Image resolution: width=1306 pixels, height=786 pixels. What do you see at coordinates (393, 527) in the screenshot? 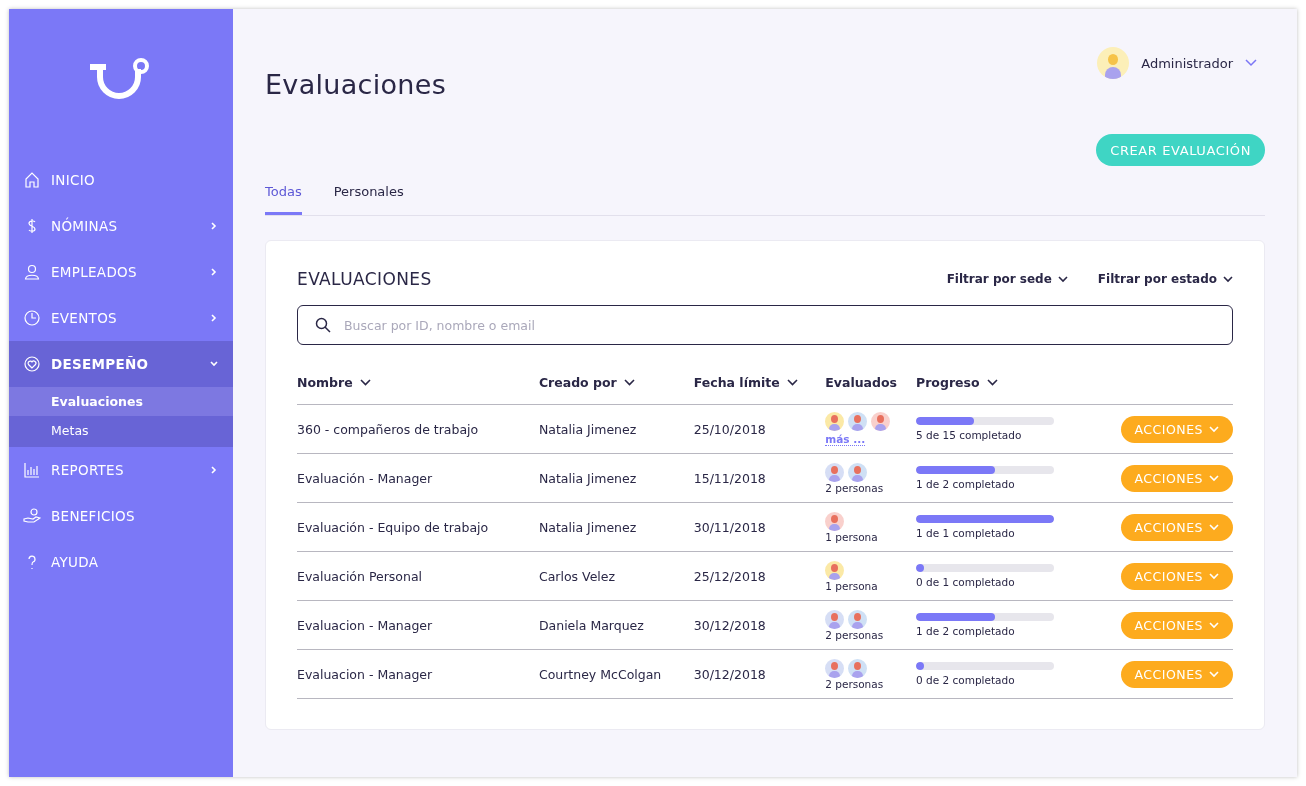
I see `table-cell: Evaluación - Equipo de trabajo` at bounding box center [393, 527].